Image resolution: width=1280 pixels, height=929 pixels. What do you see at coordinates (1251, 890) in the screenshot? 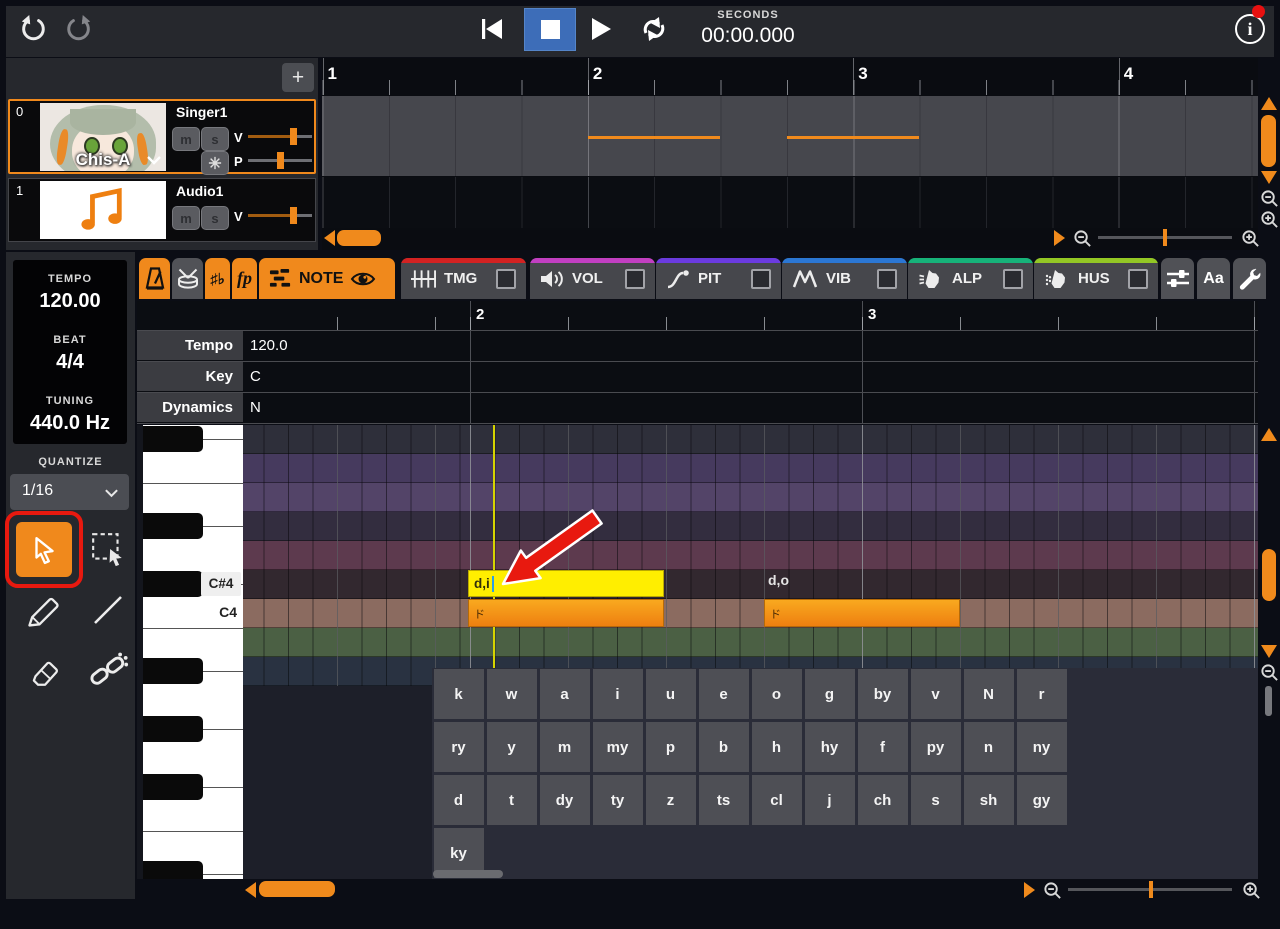
I see `pianoroll-zoom-in-button` at bounding box center [1251, 890].